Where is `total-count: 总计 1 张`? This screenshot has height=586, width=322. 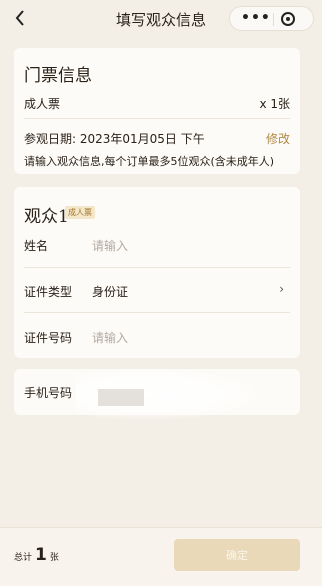 total-count: 总计 1 张 is located at coordinates (36, 555).